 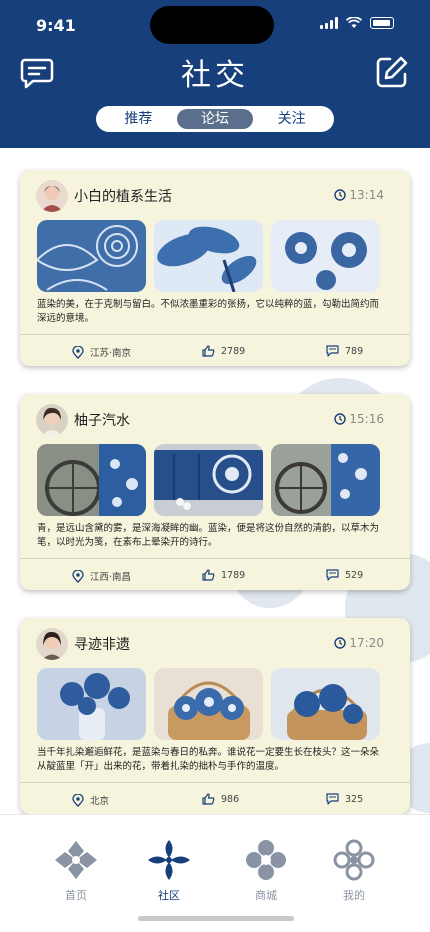 What do you see at coordinates (230, 799) in the screenshot?
I see `like-count: 986` at bounding box center [230, 799].